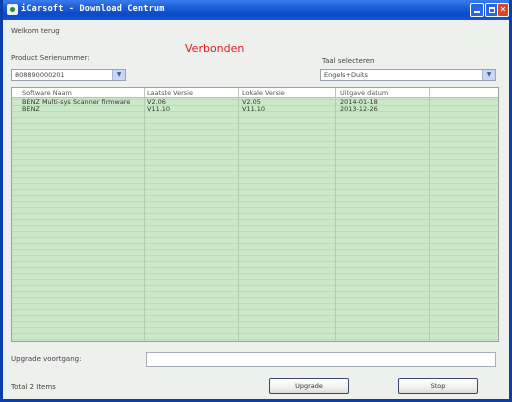 The height and width of the screenshot is (402, 512). What do you see at coordinates (47, 93) in the screenshot?
I see `column-header-name: Software Naam` at bounding box center [47, 93].